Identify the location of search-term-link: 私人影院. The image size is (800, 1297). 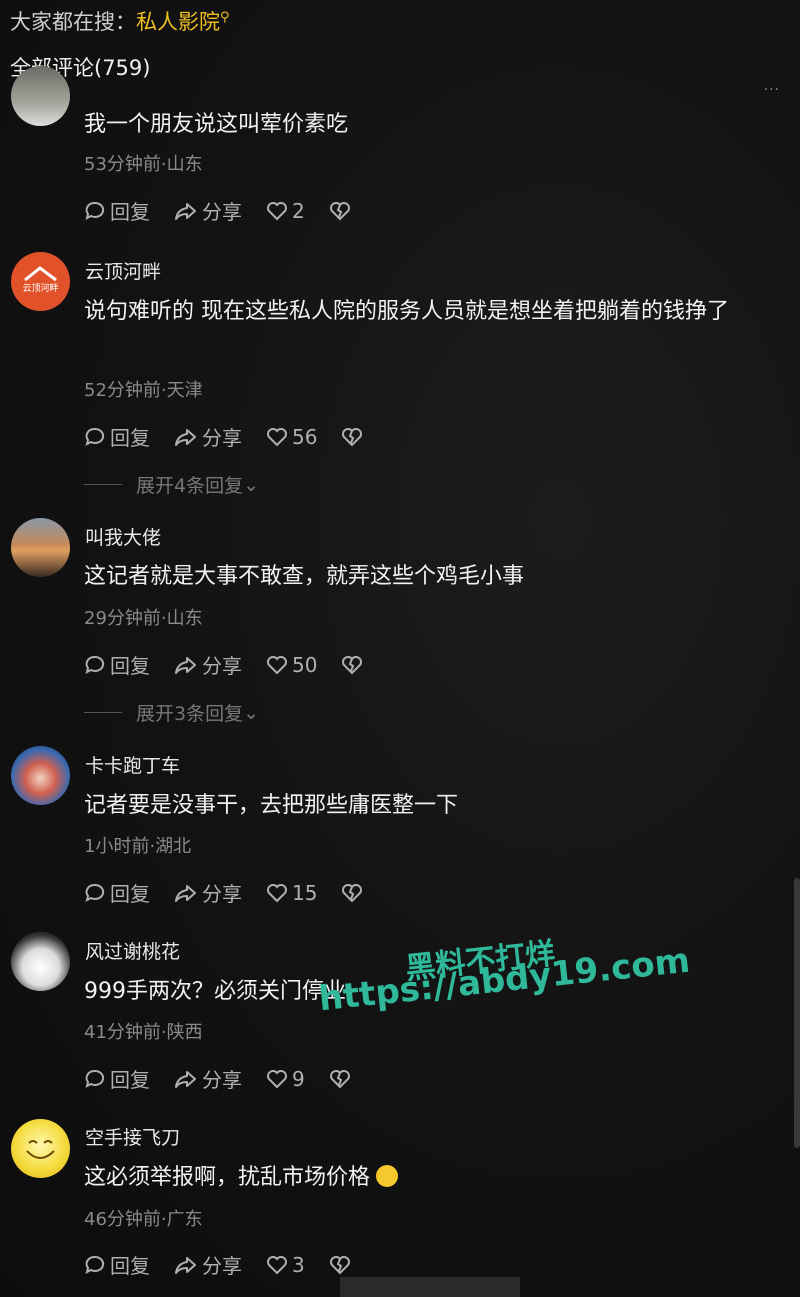
(178, 22).